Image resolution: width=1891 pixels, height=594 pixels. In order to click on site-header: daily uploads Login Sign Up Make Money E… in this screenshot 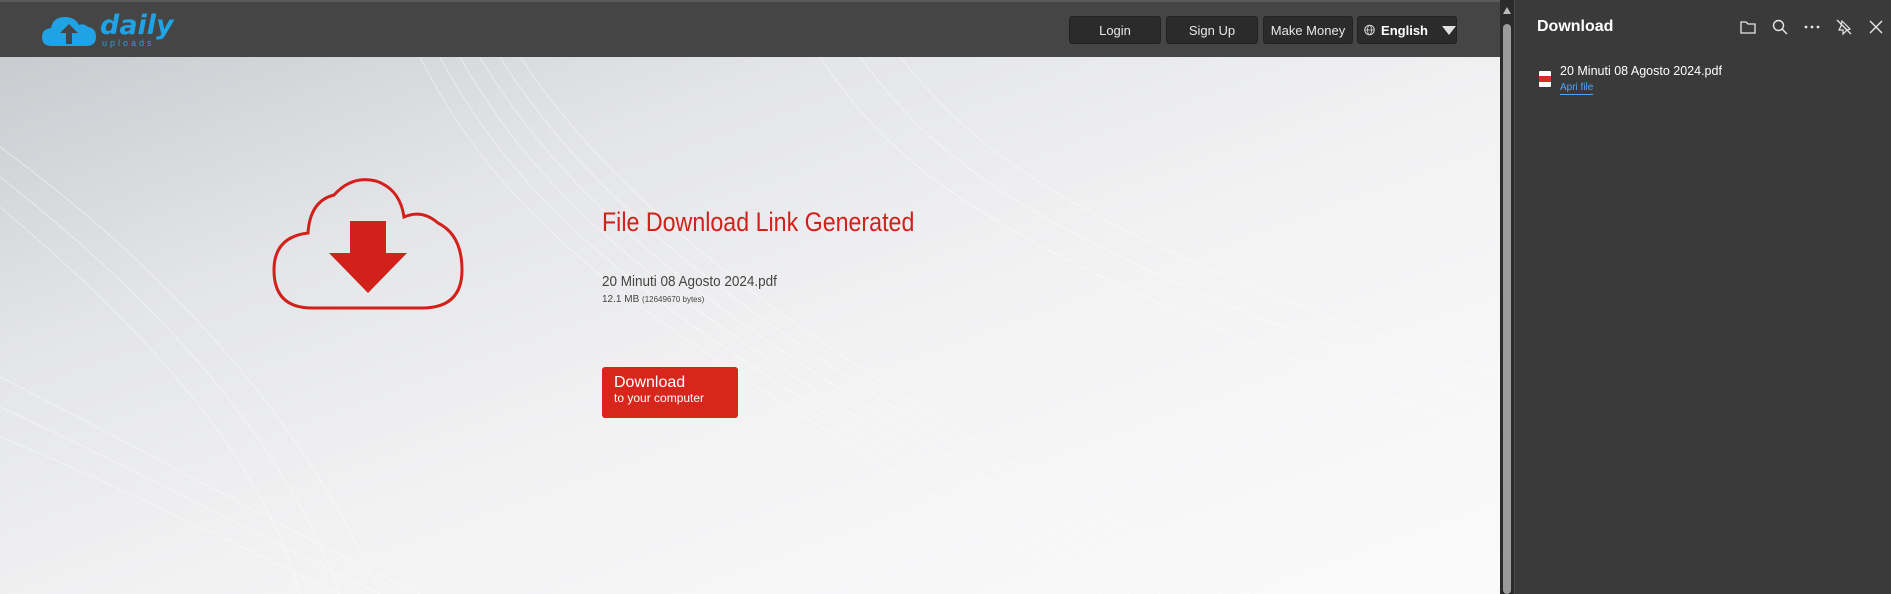, I will do `click(750, 28)`.